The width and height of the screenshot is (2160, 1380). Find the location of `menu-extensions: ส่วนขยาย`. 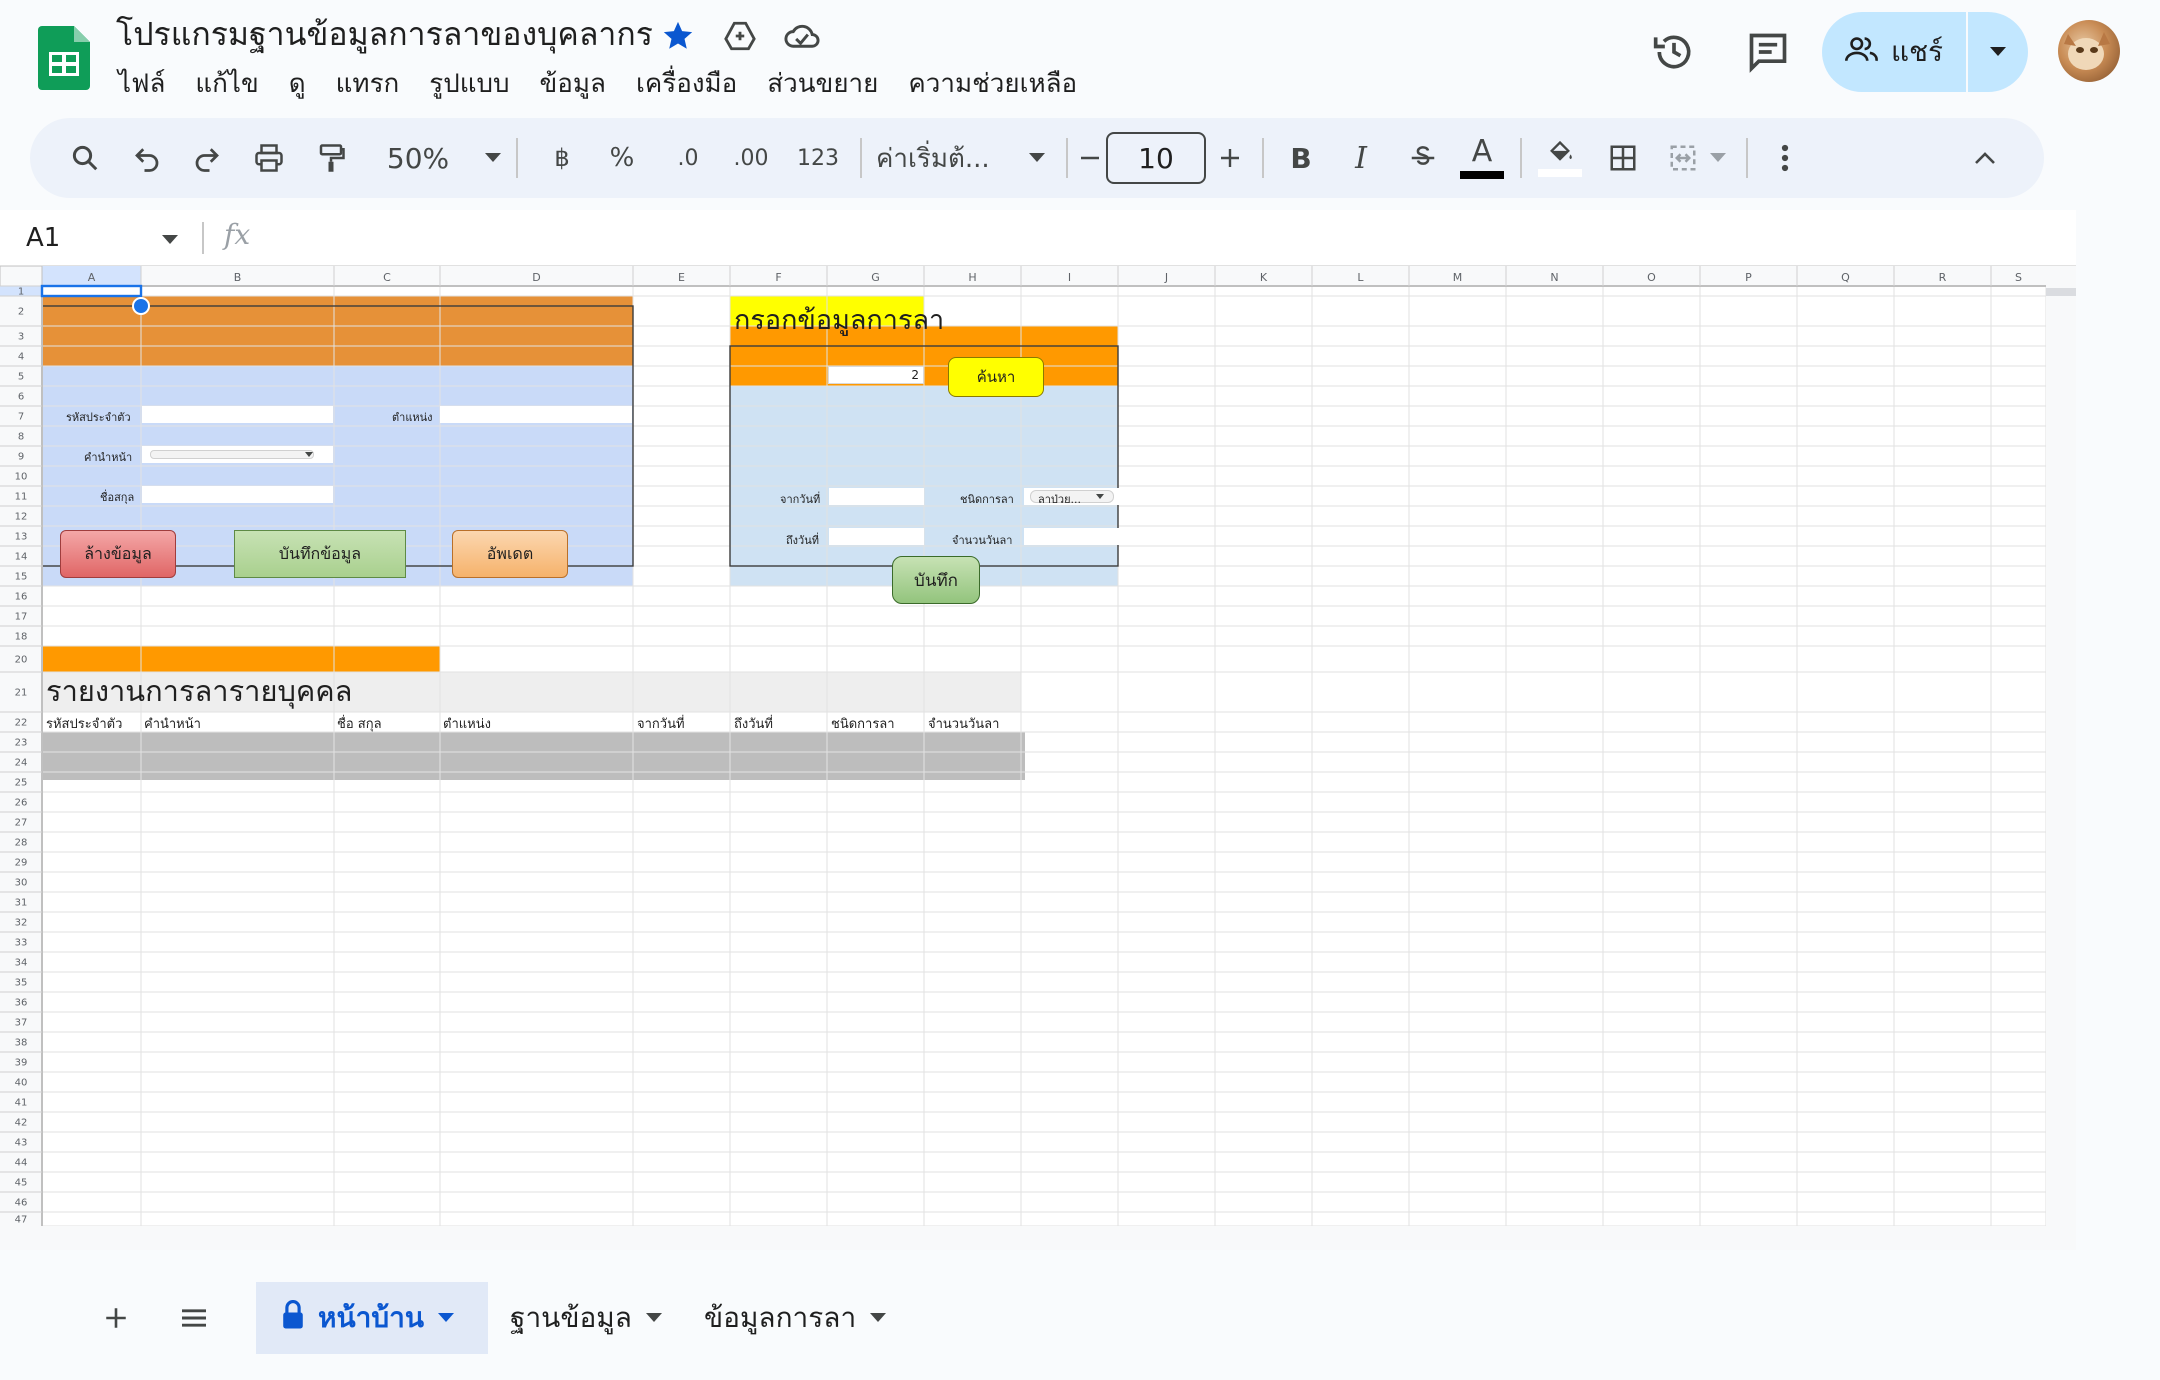

menu-extensions: ส่วนขยาย is located at coordinates (822, 84).